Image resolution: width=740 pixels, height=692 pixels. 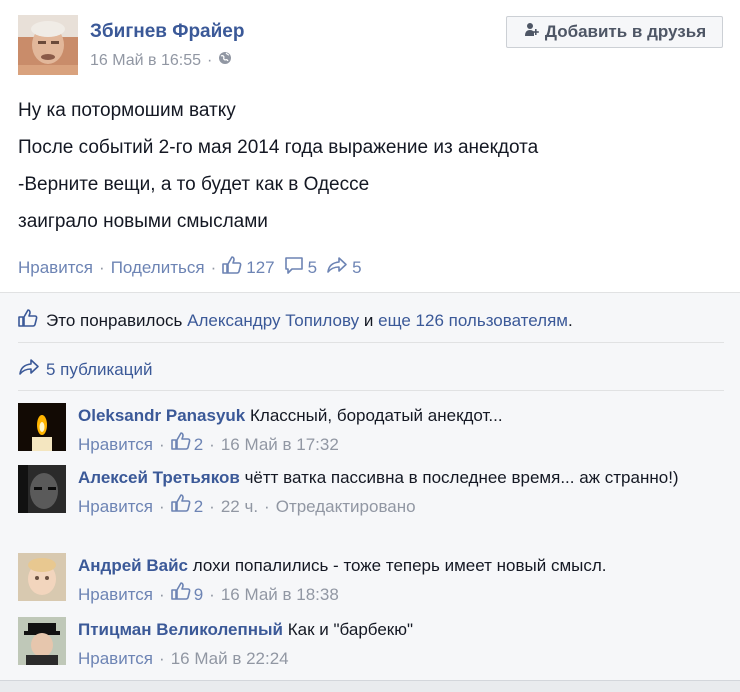 I want to click on like-link: Нравится, so click(x=55, y=268).